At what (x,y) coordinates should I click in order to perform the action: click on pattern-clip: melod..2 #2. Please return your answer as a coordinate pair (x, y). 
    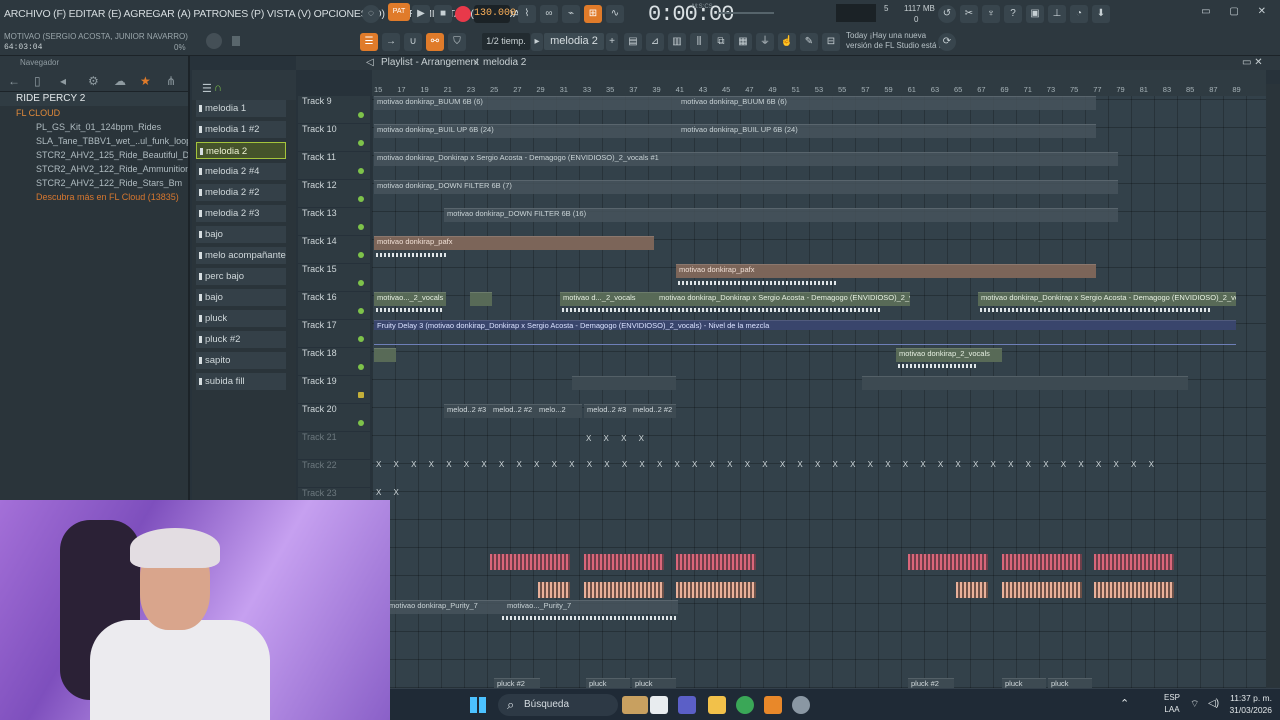
    Looking at the image, I should click on (653, 411).